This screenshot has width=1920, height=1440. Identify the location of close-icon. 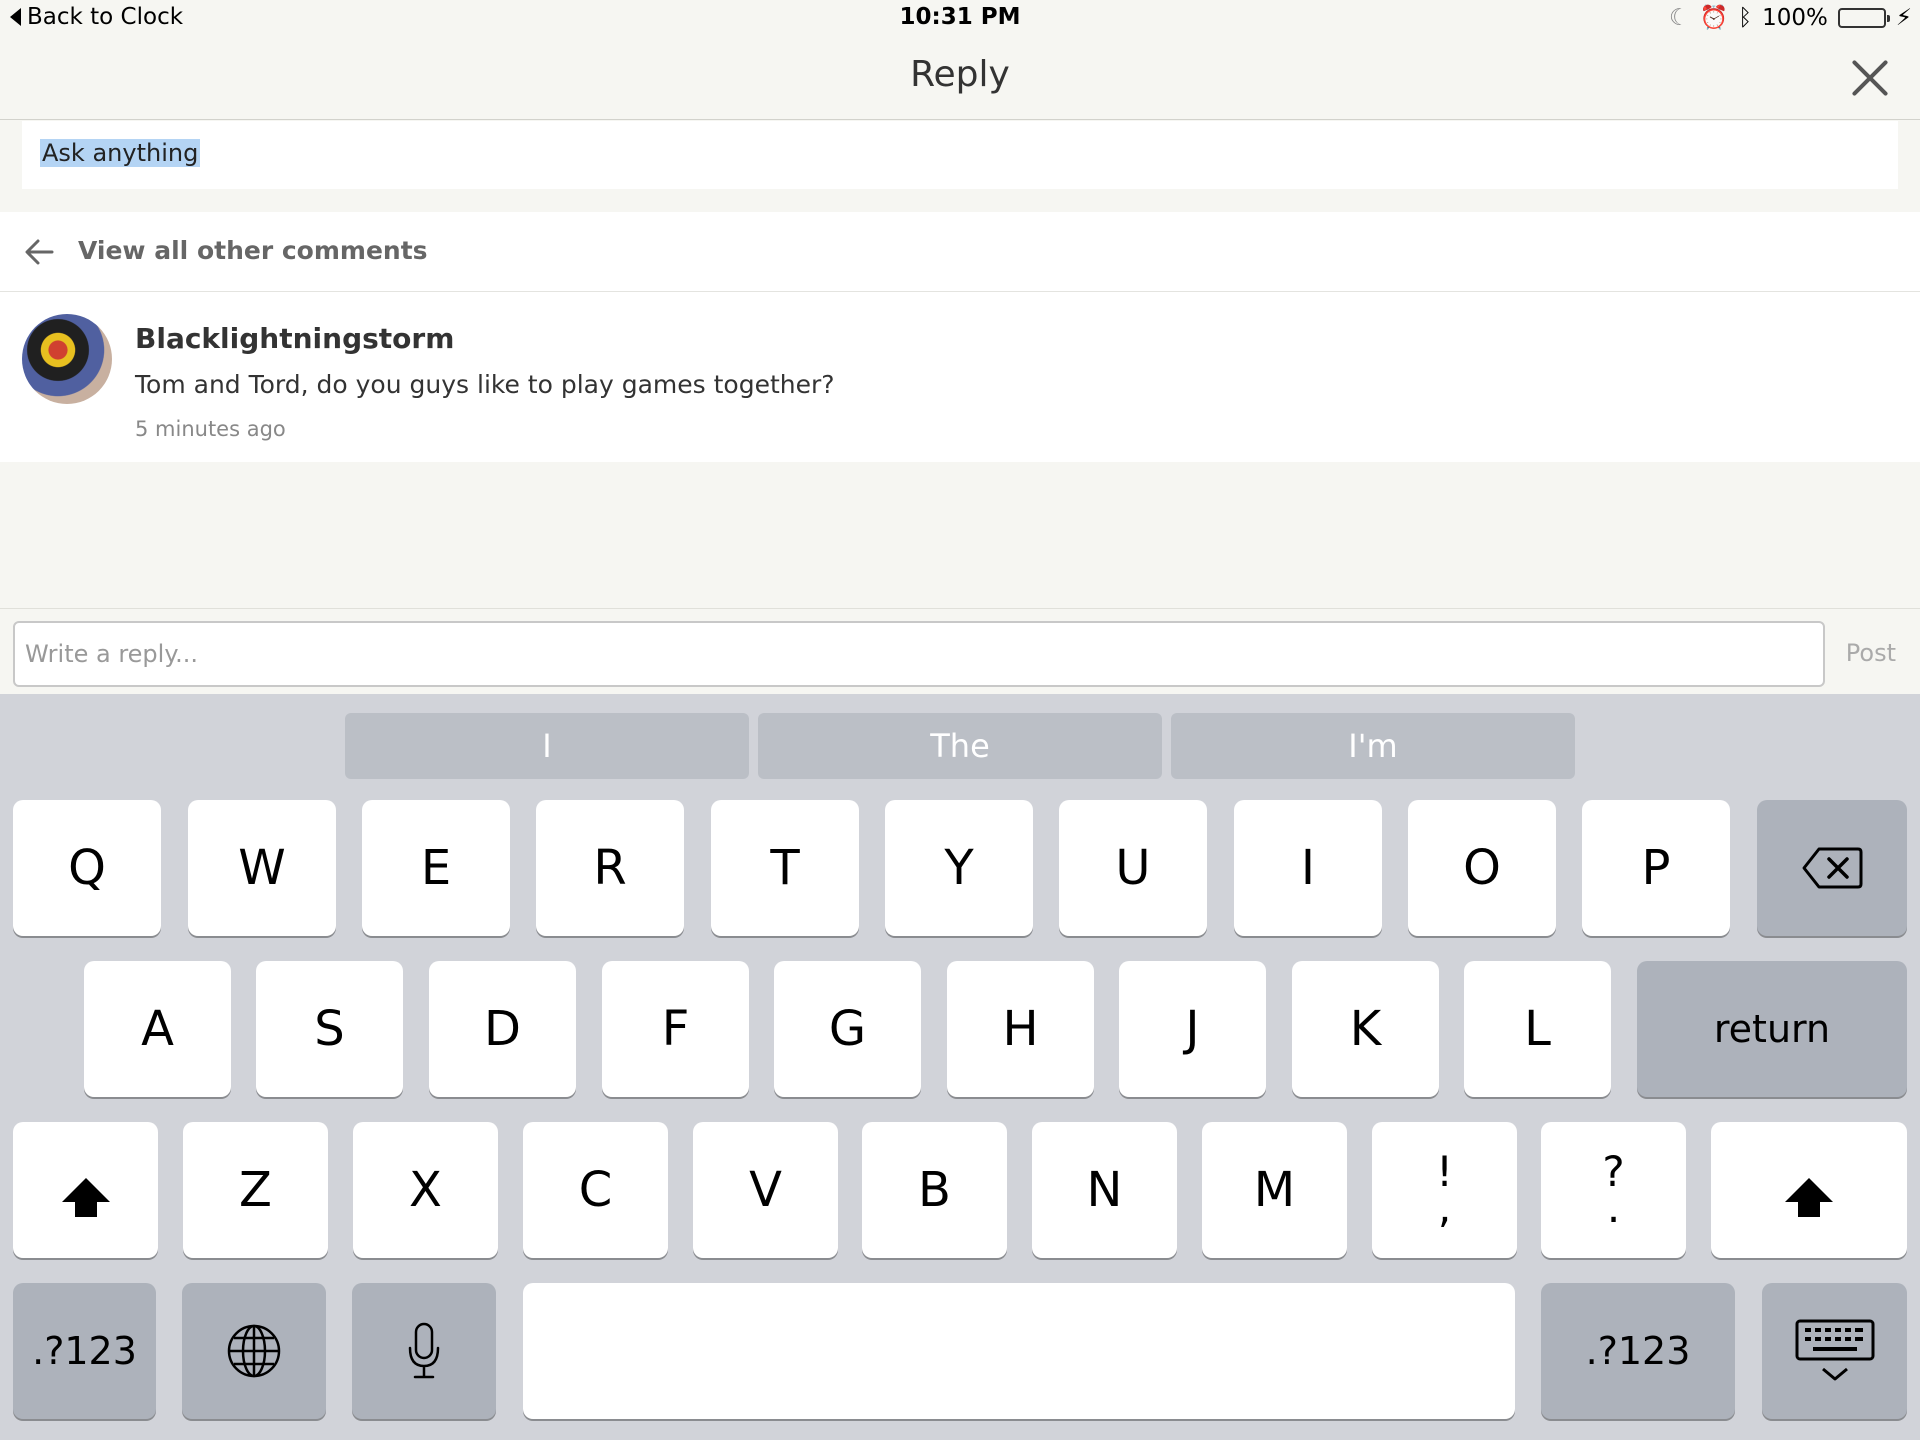
(1870, 78).